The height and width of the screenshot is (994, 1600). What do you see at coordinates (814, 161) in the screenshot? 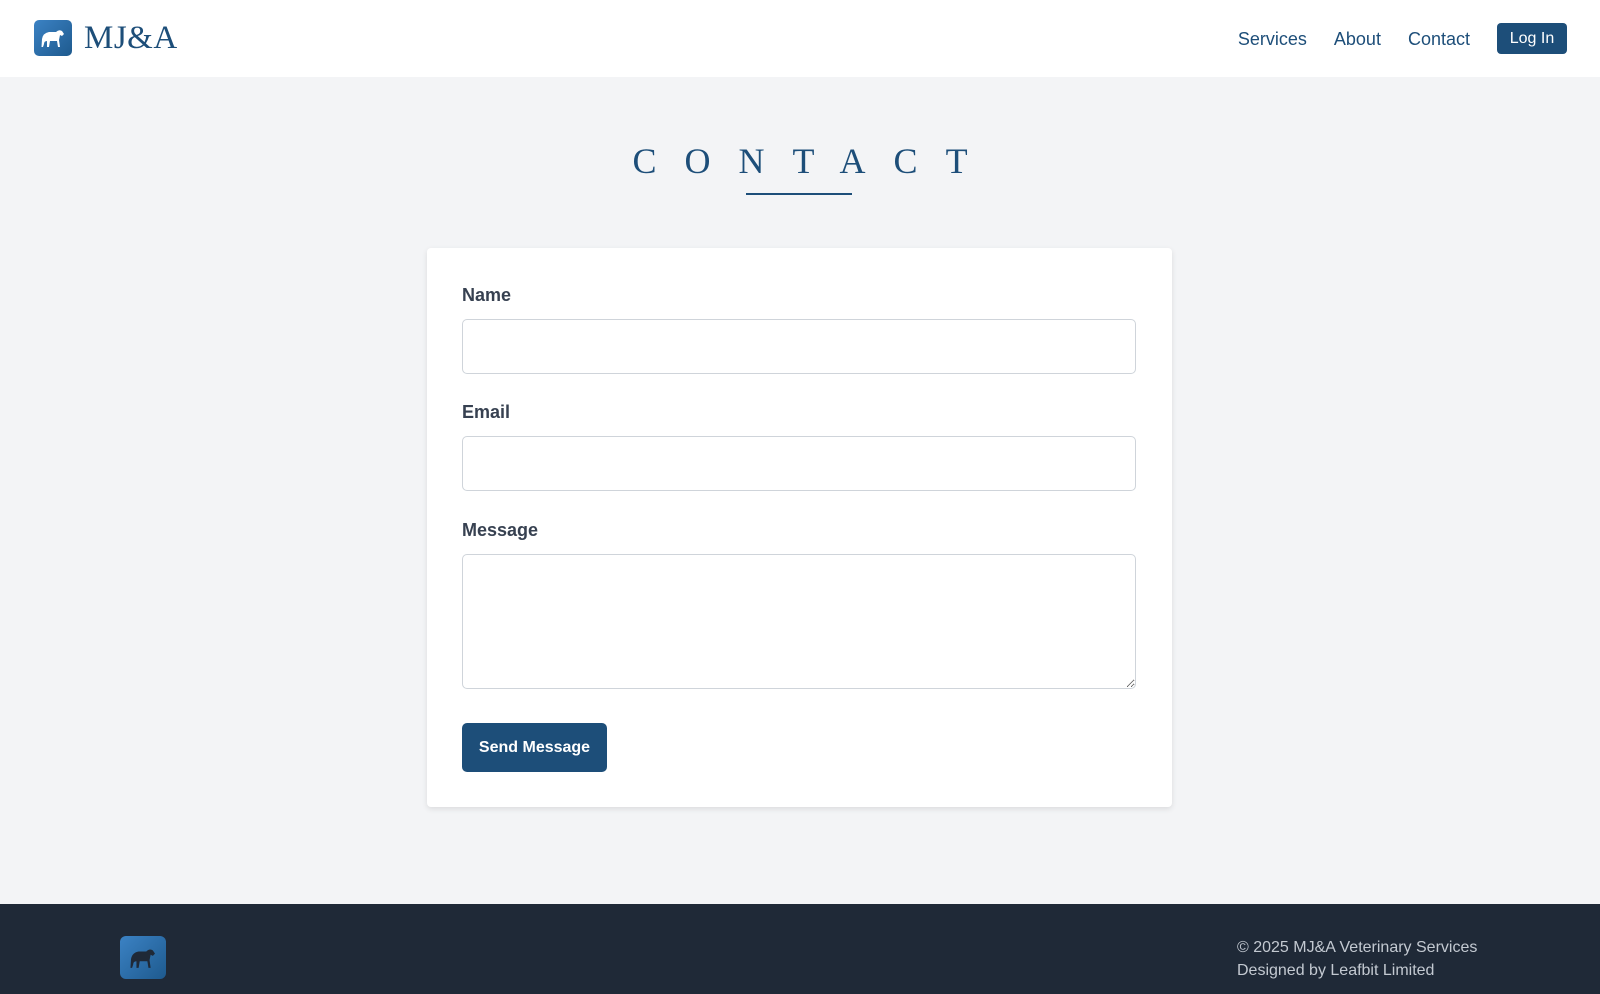
I see `page-title: CONTACT` at bounding box center [814, 161].